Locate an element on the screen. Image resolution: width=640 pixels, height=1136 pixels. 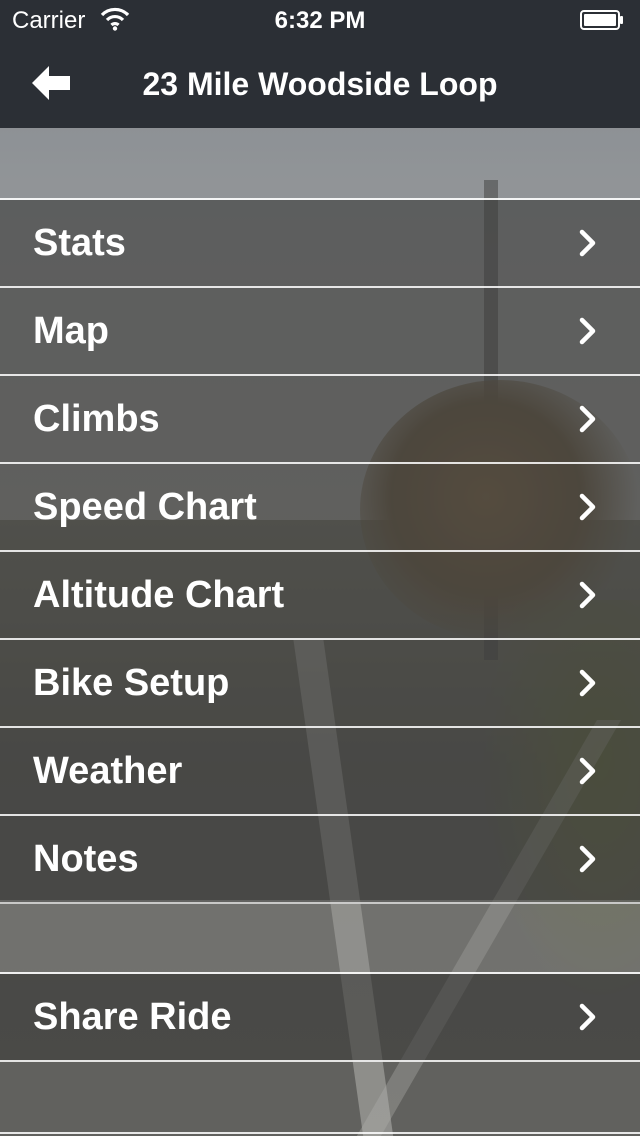
menu-item-label: Altitude Chart is located at coordinates (159, 595).